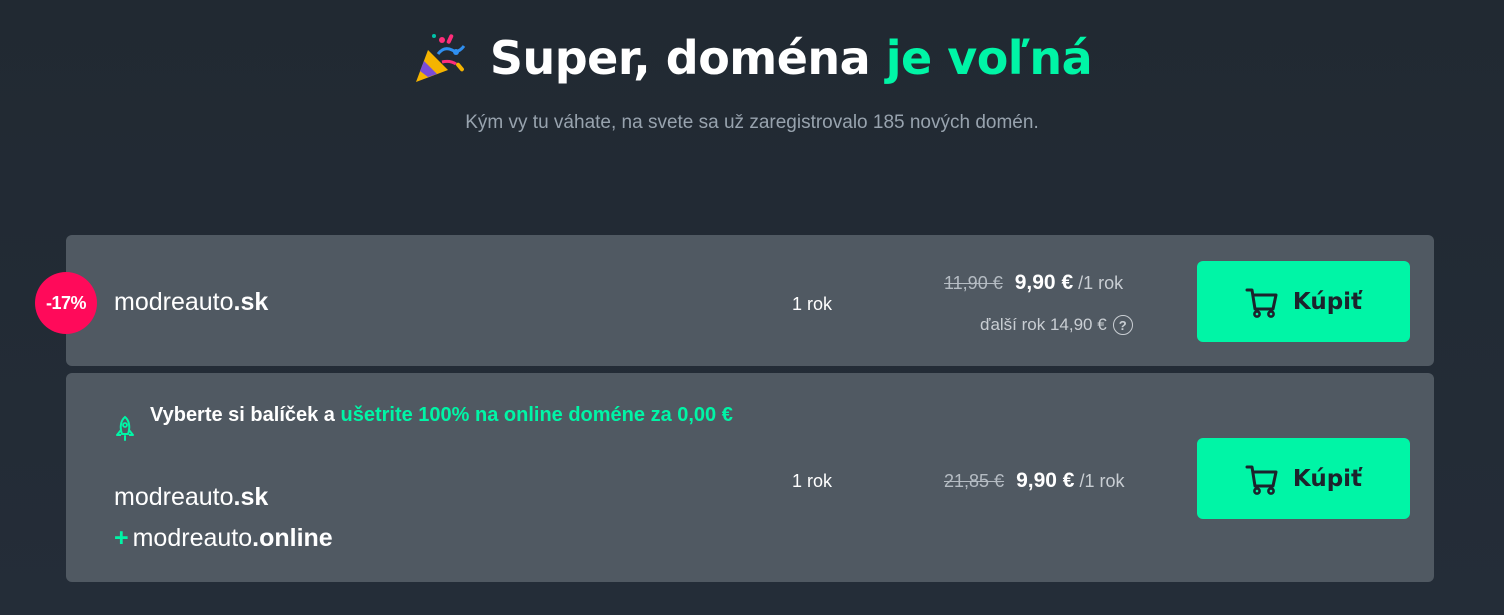  I want to click on addon-domain-label: modreauto, so click(192, 538).